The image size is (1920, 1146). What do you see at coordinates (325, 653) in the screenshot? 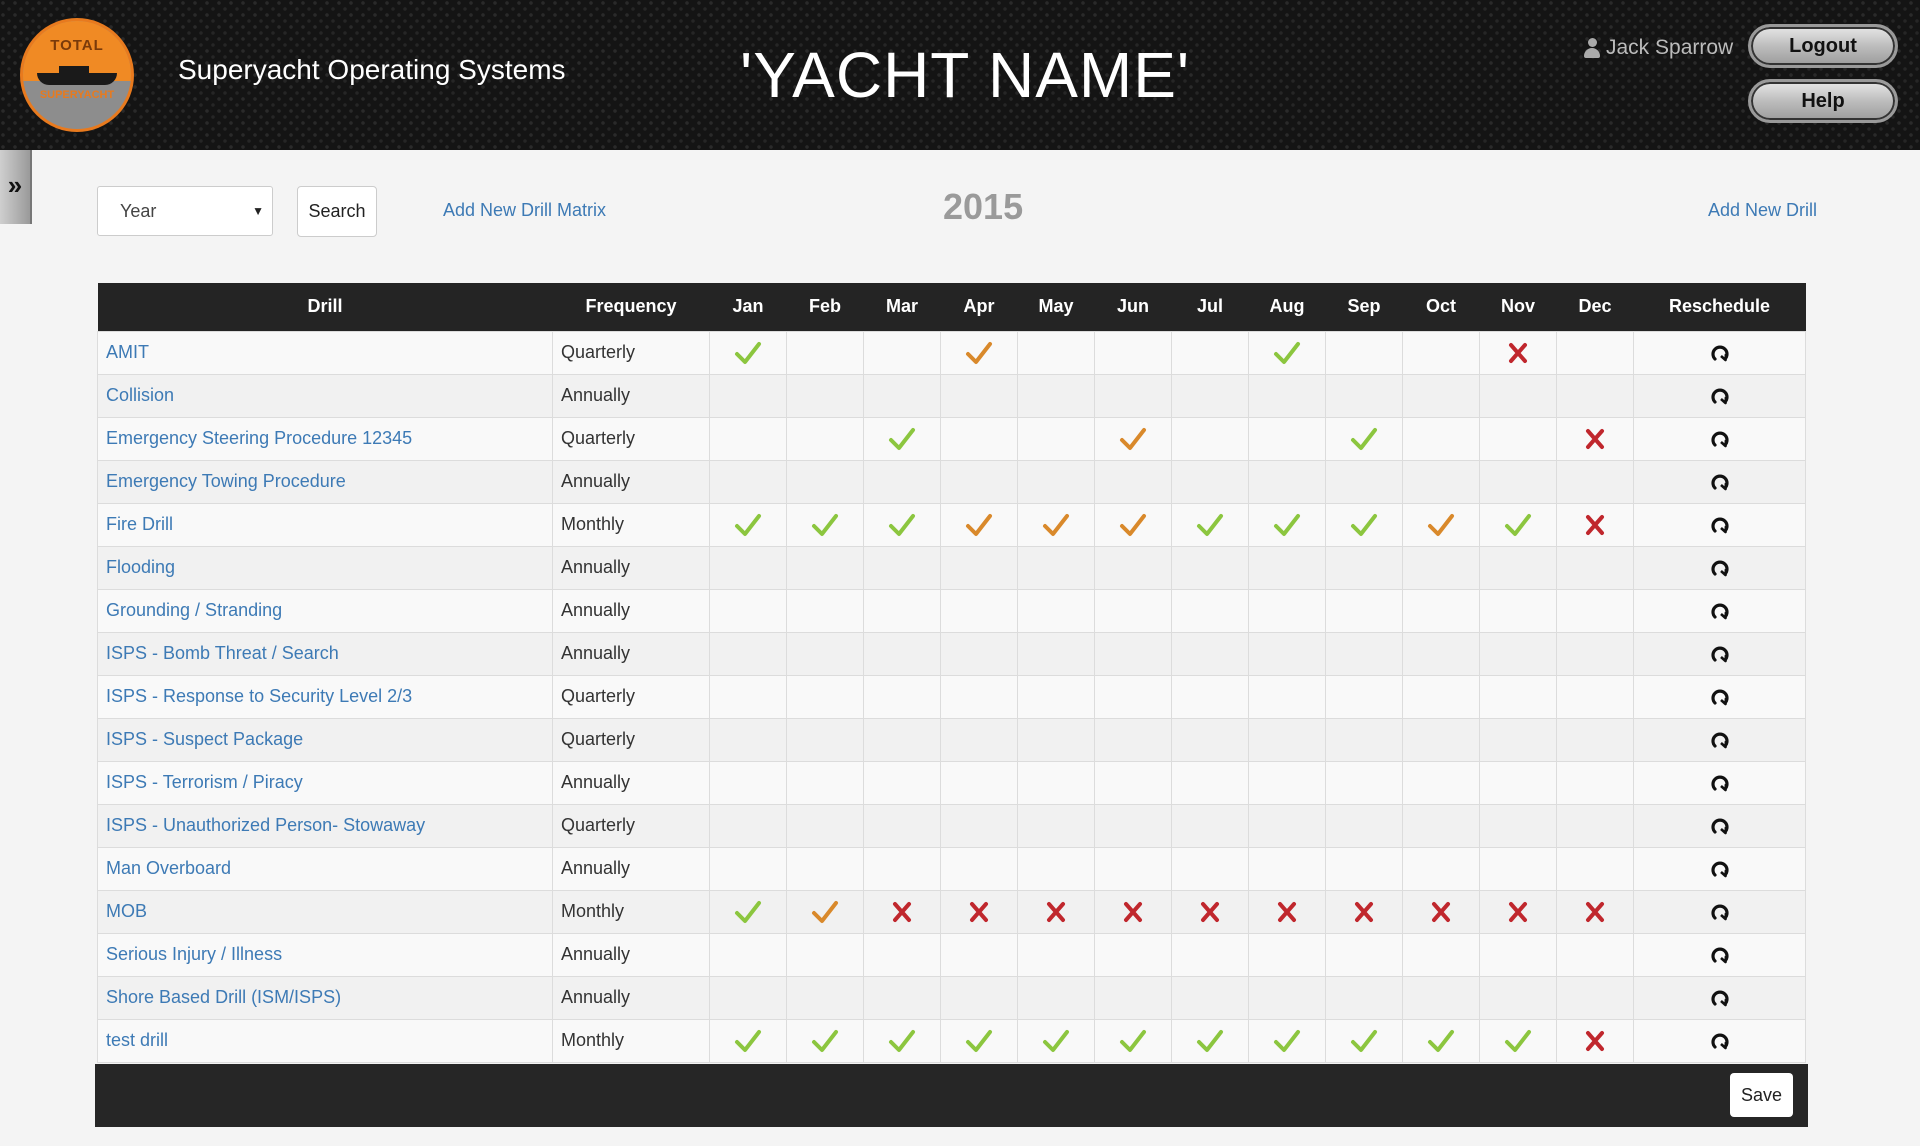
I see `drill-name-link: ISPS - Bomb Threat / Search` at bounding box center [325, 653].